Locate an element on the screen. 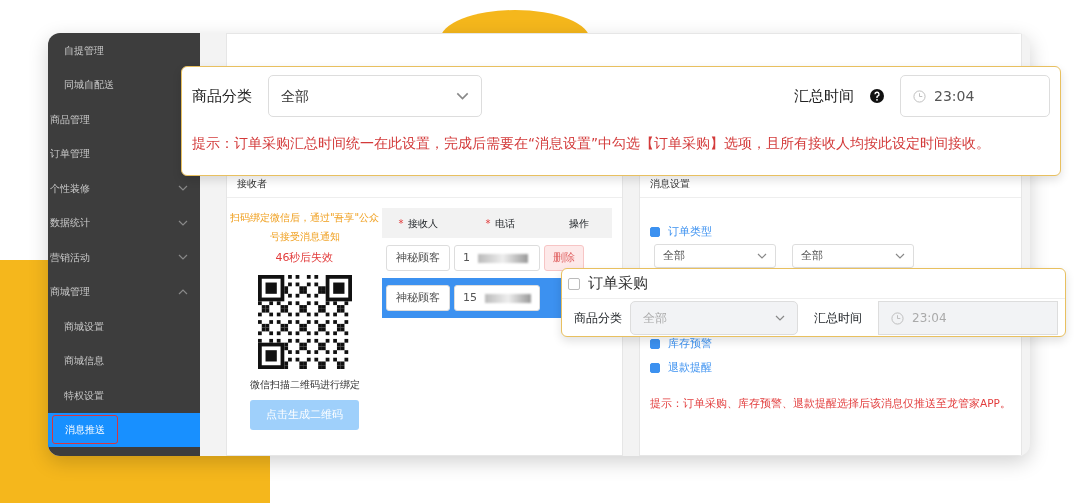 This screenshot has width=1080, height=503. notice-text: 扫码绑定微信后，通过"吾享"公众号接受消息通知 is located at coordinates (304, 227).